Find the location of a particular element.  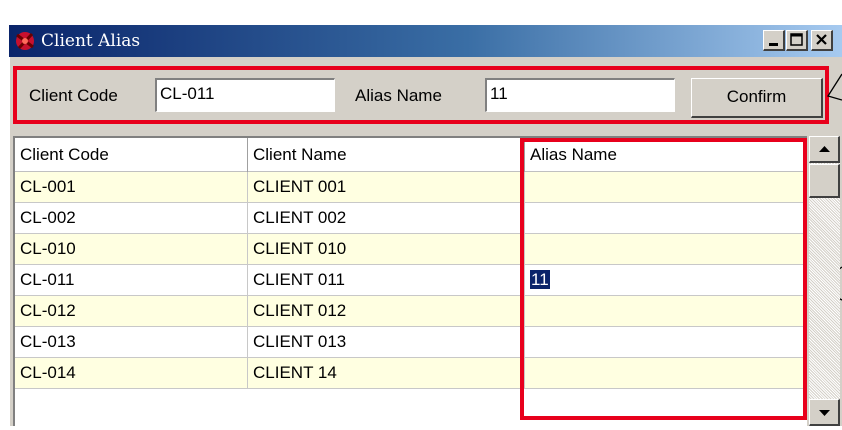

alias-name-field: 11 is located at coordinates (580, 95).